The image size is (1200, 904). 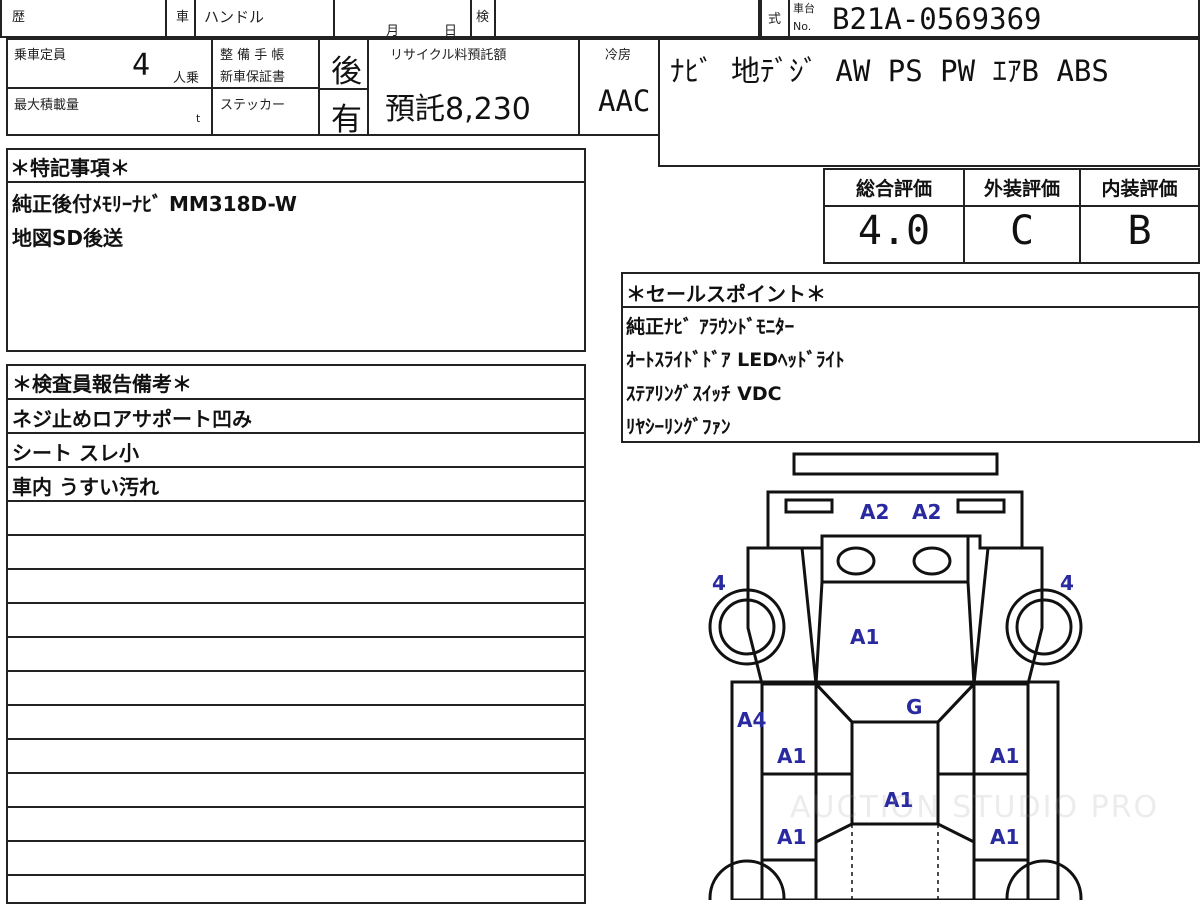 What do you see at coordinates (154, 204) in the screenshot?
I see `special-note-1: 純正後付ﾒﾓﾘｰﾅﾋﾞ MM318D-W` at bounding box center [154, 204].